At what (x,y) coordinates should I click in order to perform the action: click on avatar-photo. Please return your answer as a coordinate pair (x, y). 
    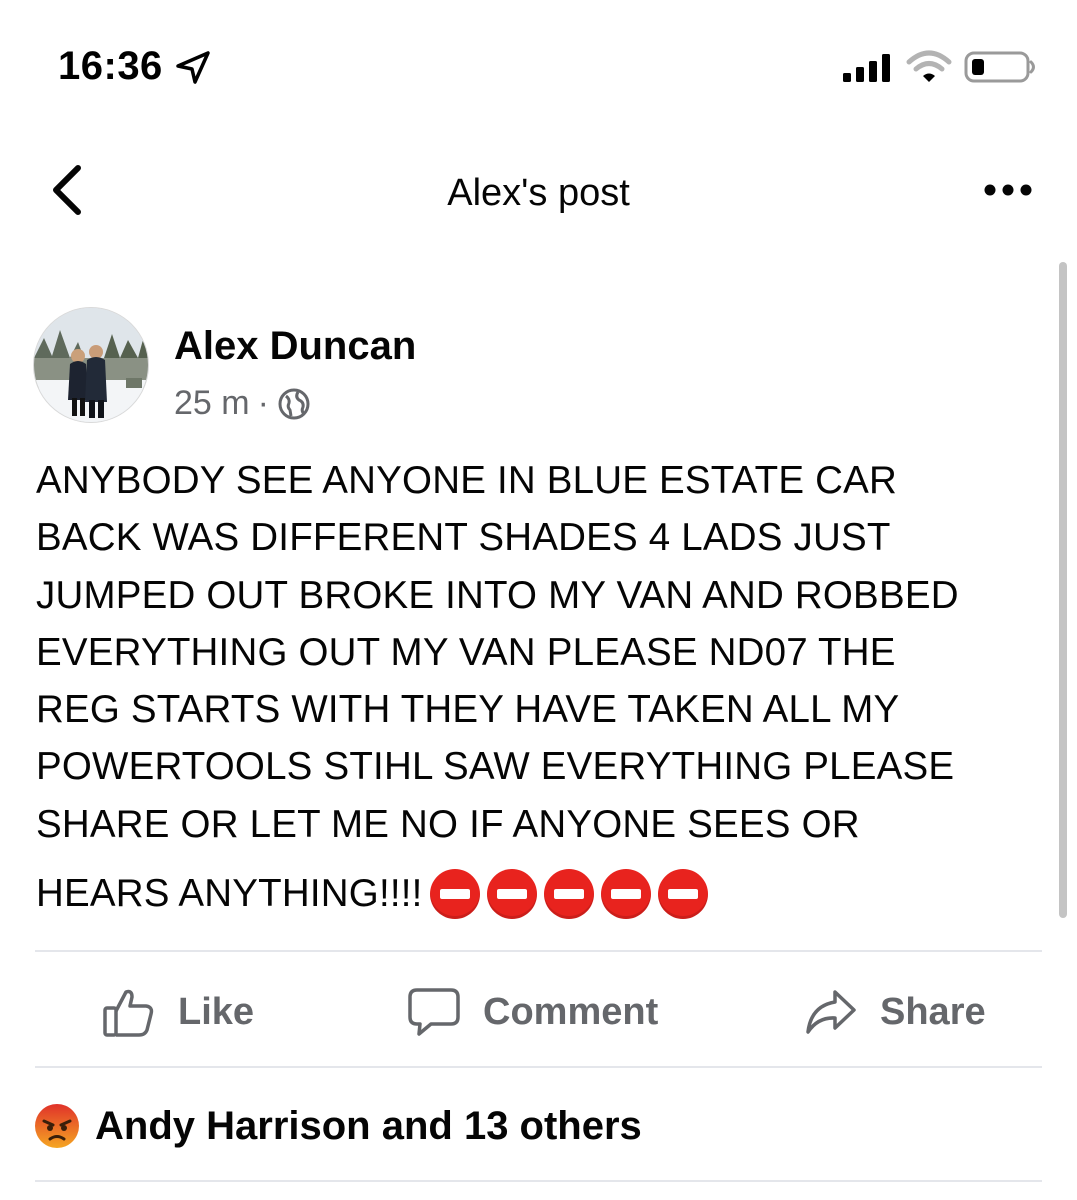
    Looking at the image, I should click on (91, 365).